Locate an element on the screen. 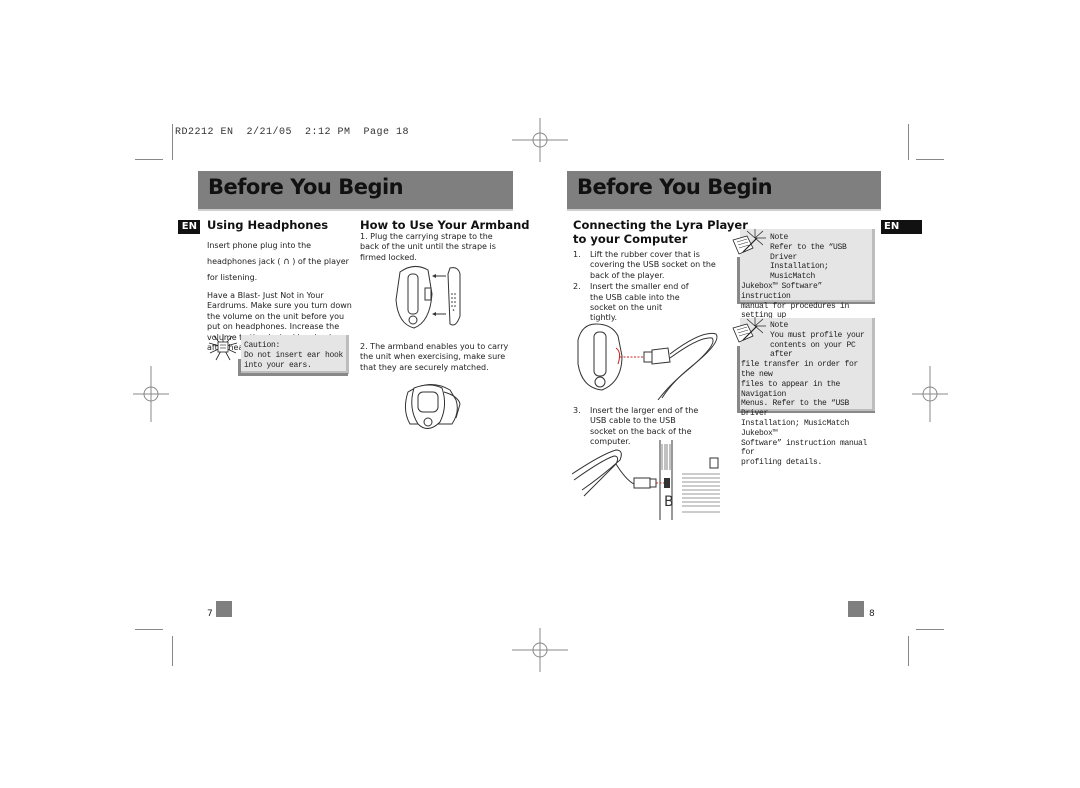  page-number-left: 7 is located at coordinates (210, 614).